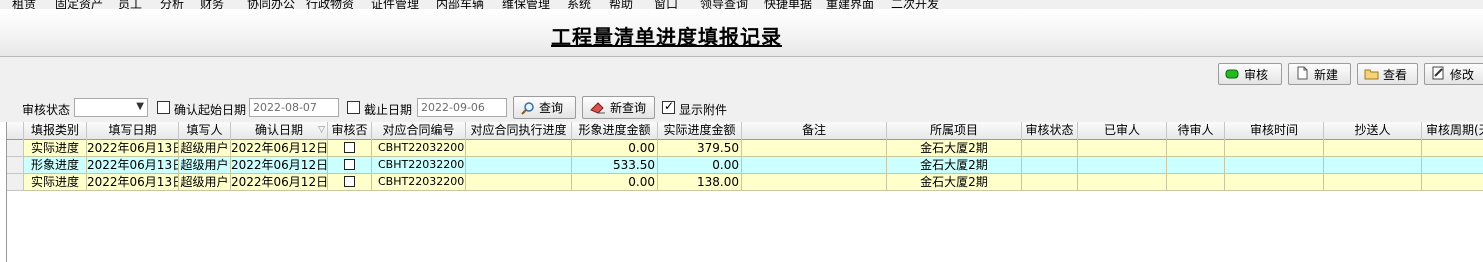 This screenshot has height=262, width=1483. What do you see at coordinates (1373, 131) in the screenshot?
I see `header-cc: 抄送人` at bounding box center [1373, 131].